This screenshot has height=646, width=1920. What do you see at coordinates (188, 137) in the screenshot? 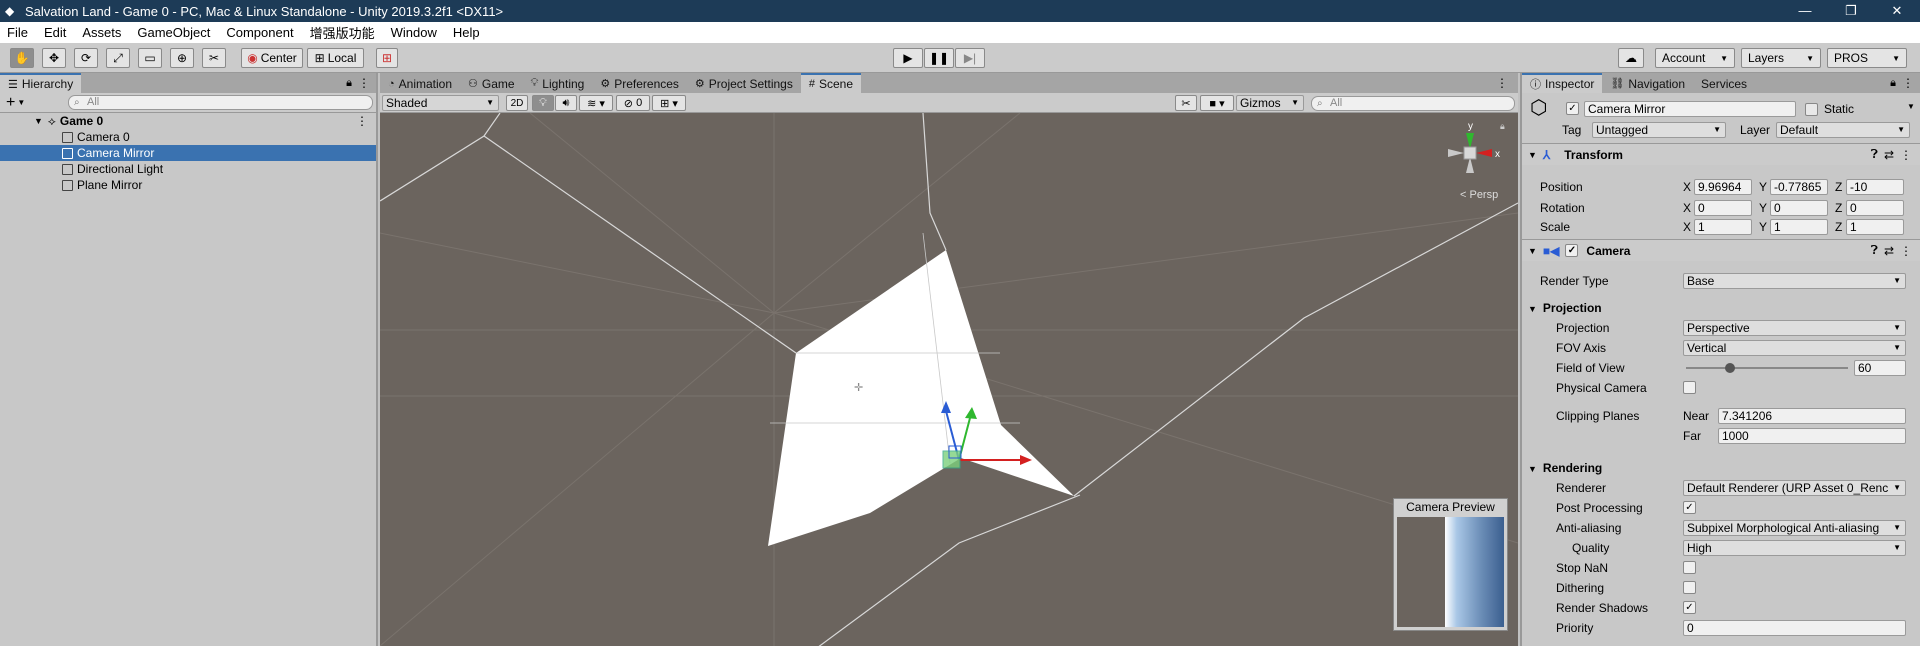
I see `hierarchy-item-camera-0: Camera 0` at bounding box center [188, 137].